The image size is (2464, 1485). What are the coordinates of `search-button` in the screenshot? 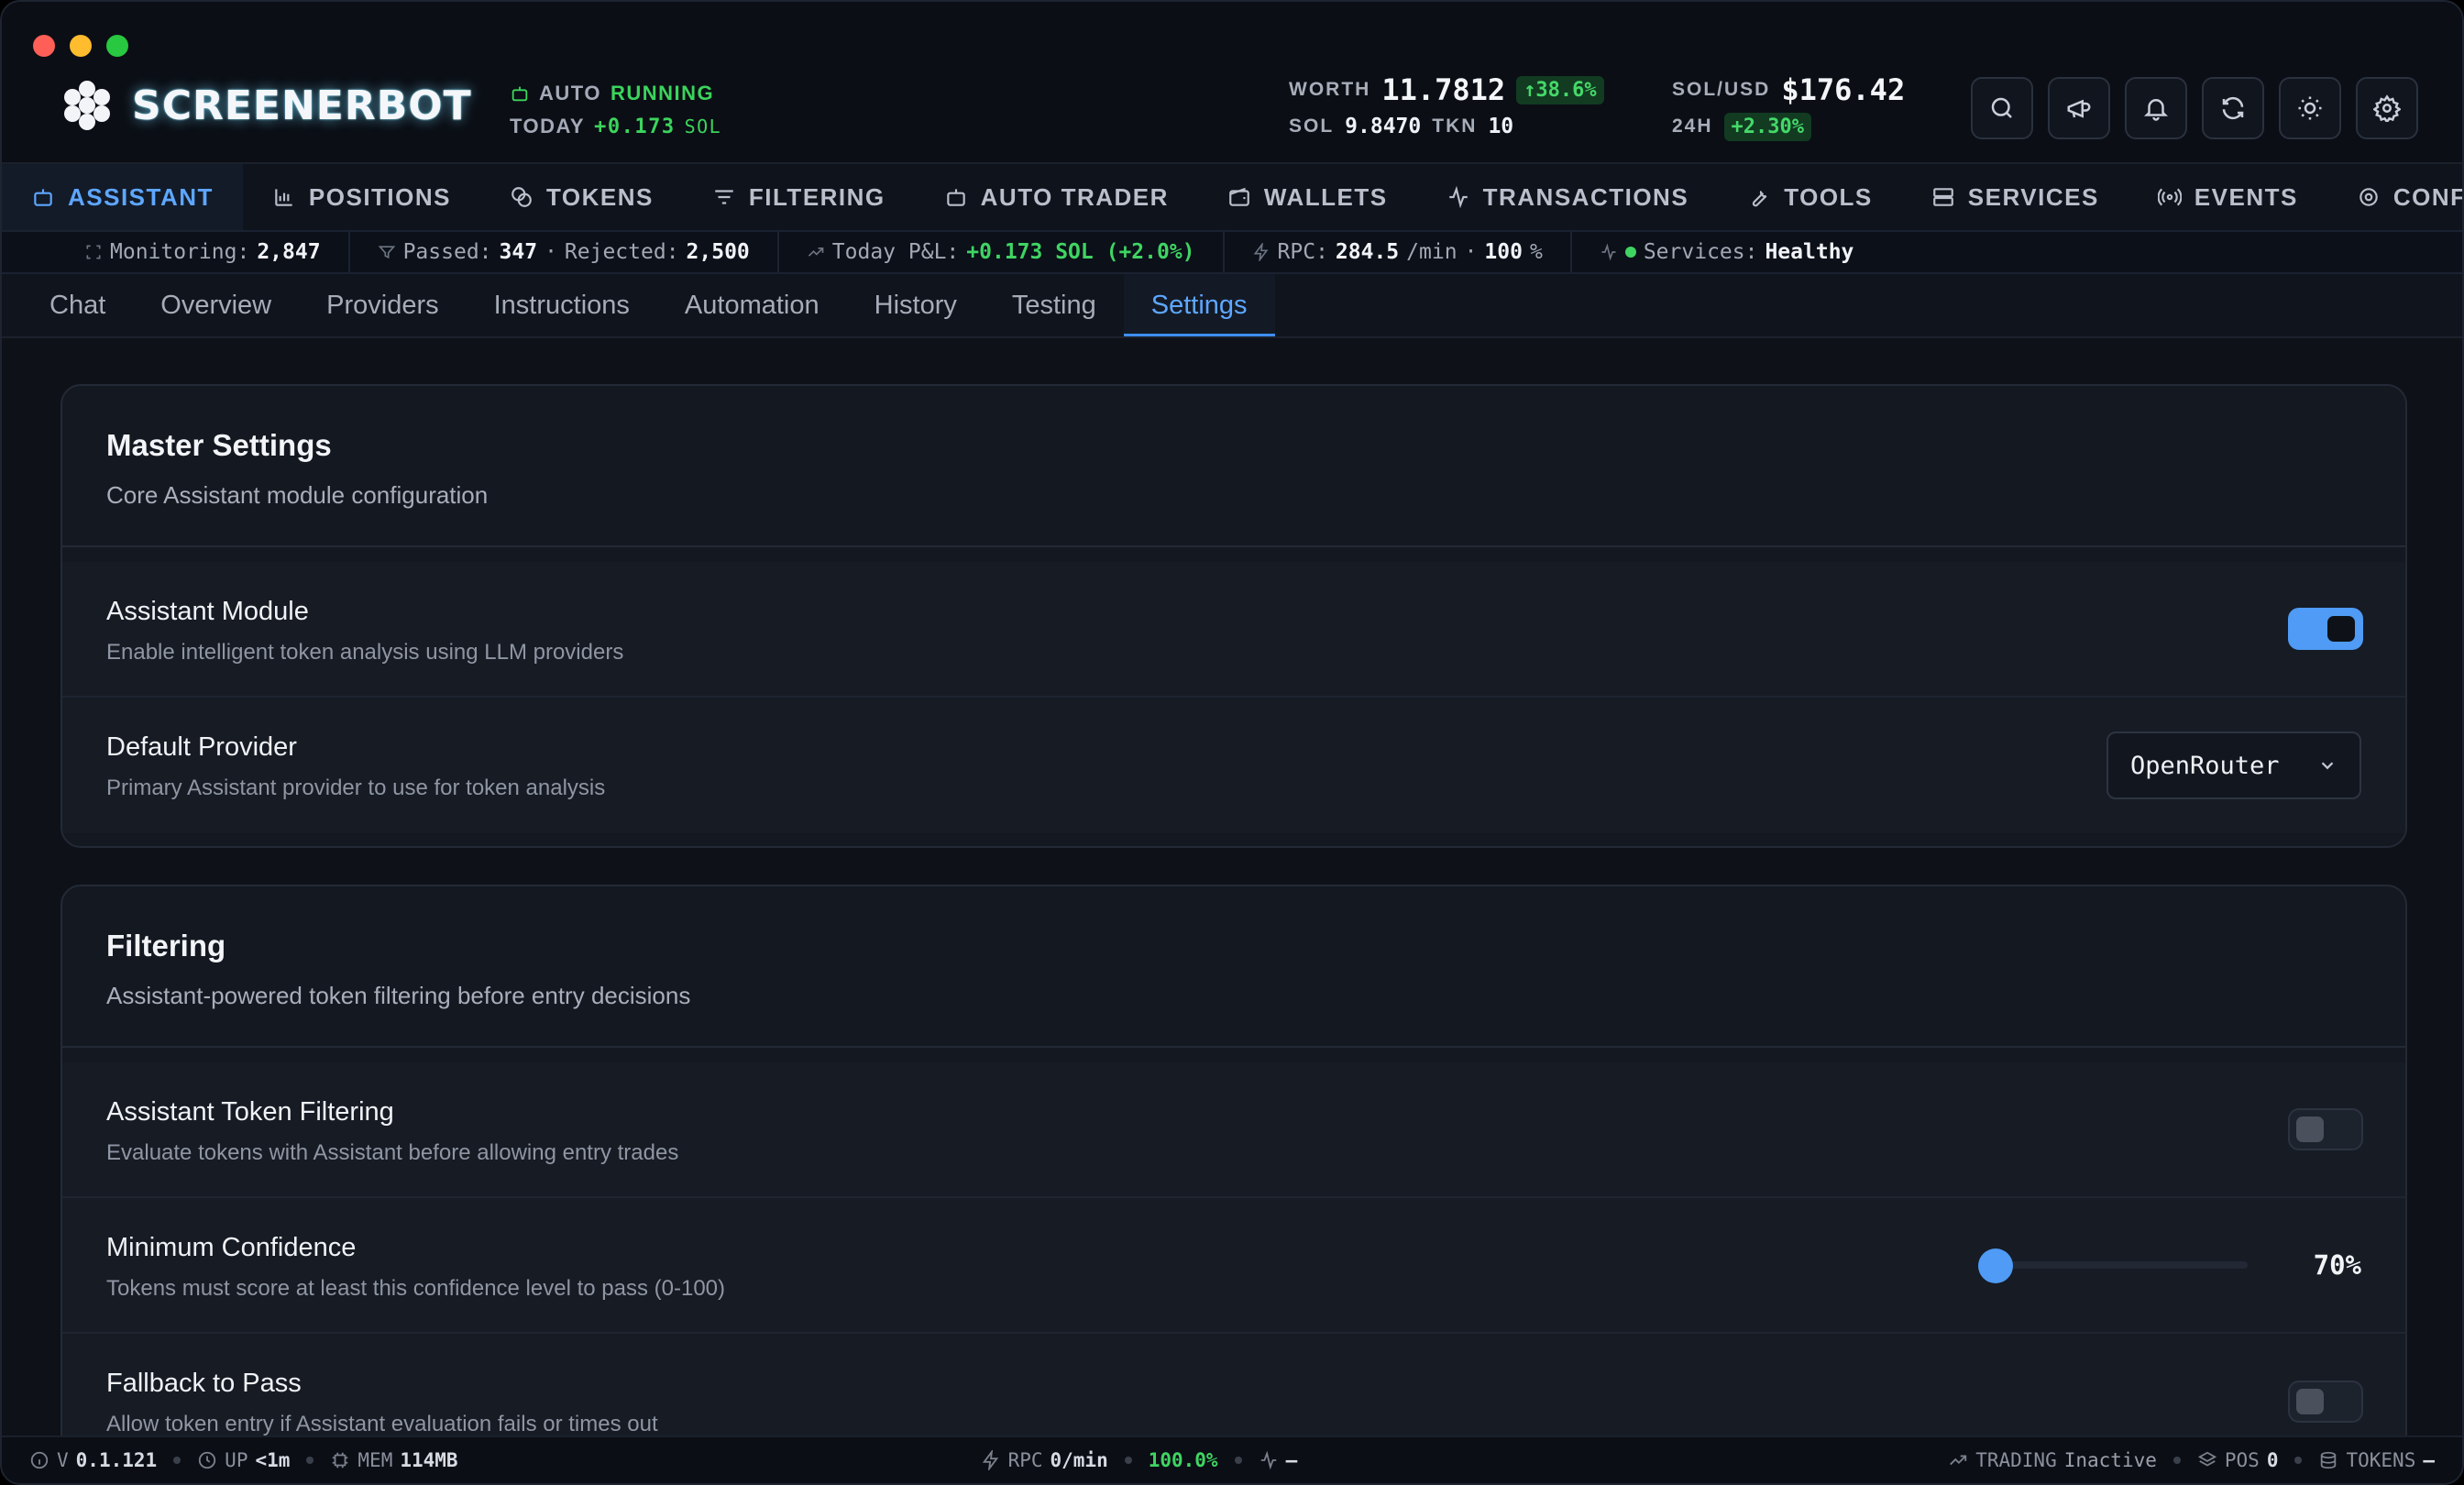 It's located at (2002, 108).